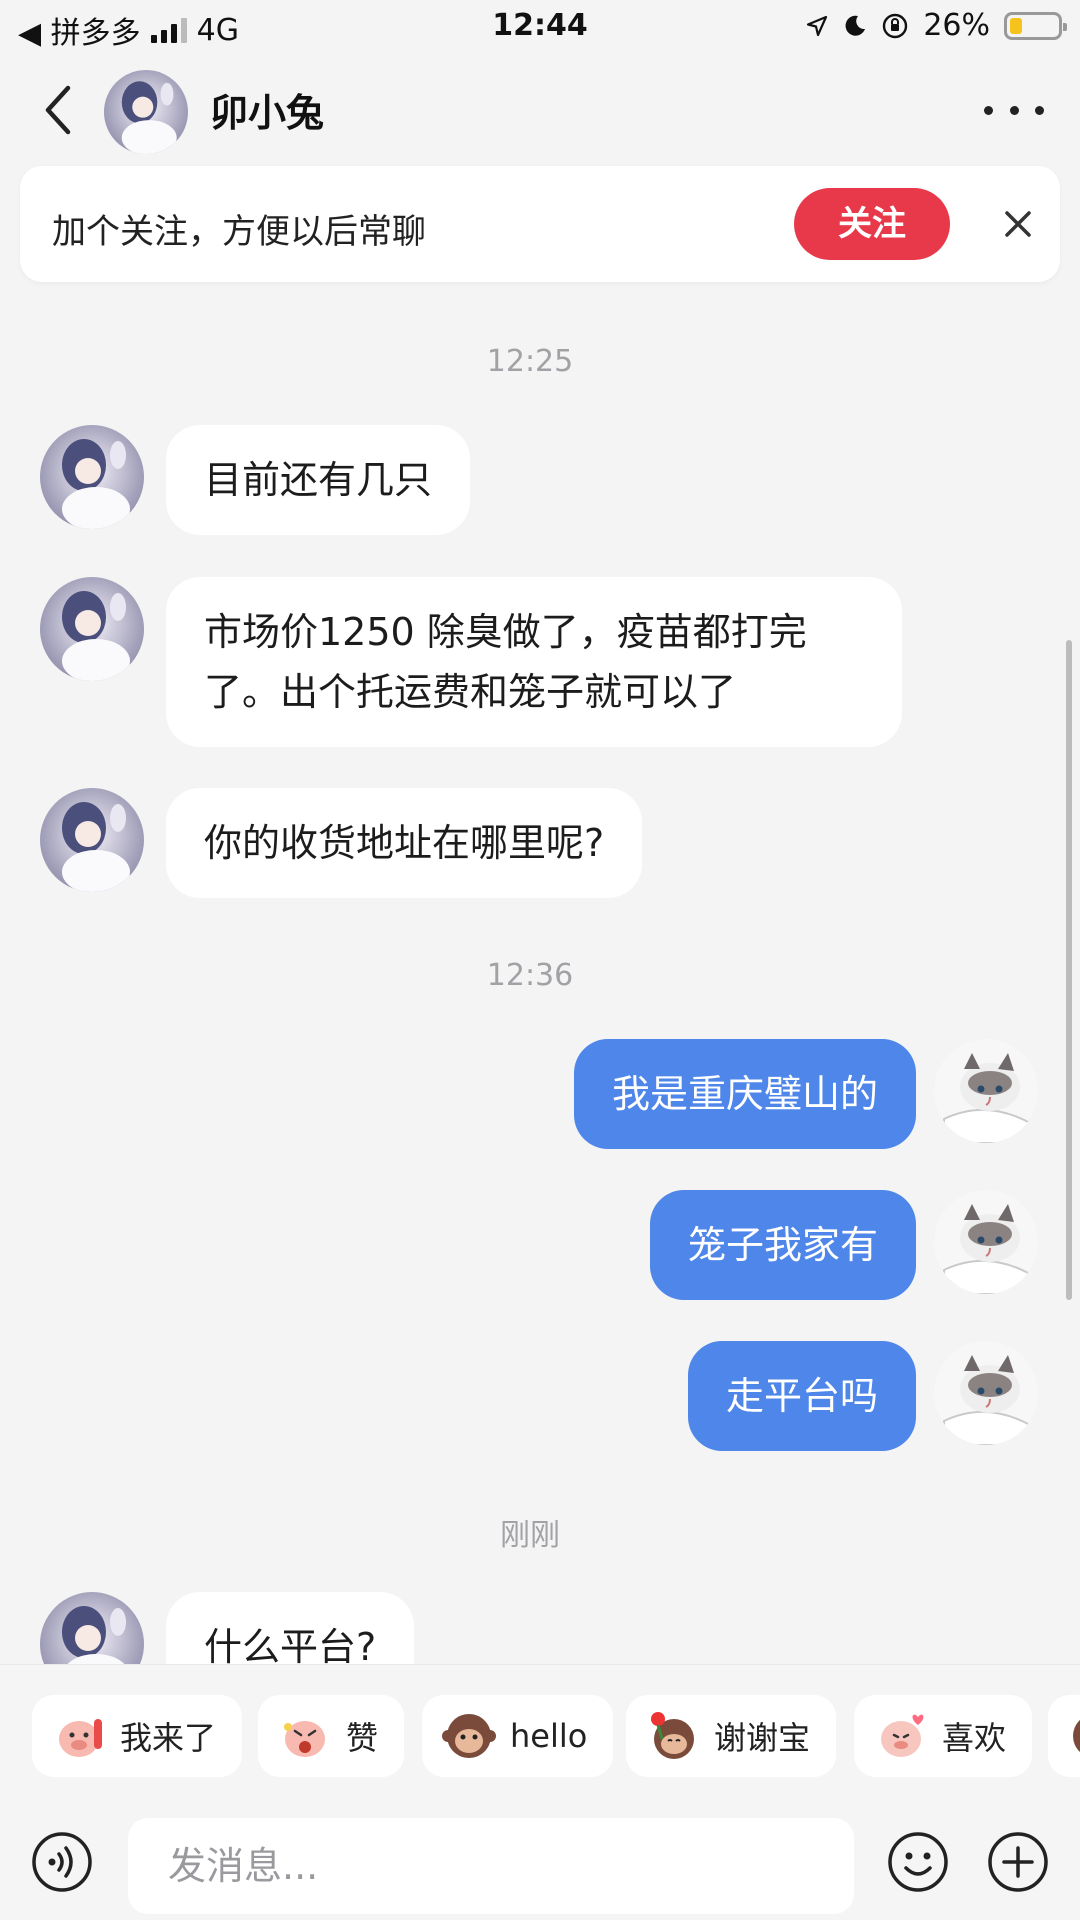 This screenshot has height=1920, width=1080. I want to click on close-banner-button, so click(1018, 224).